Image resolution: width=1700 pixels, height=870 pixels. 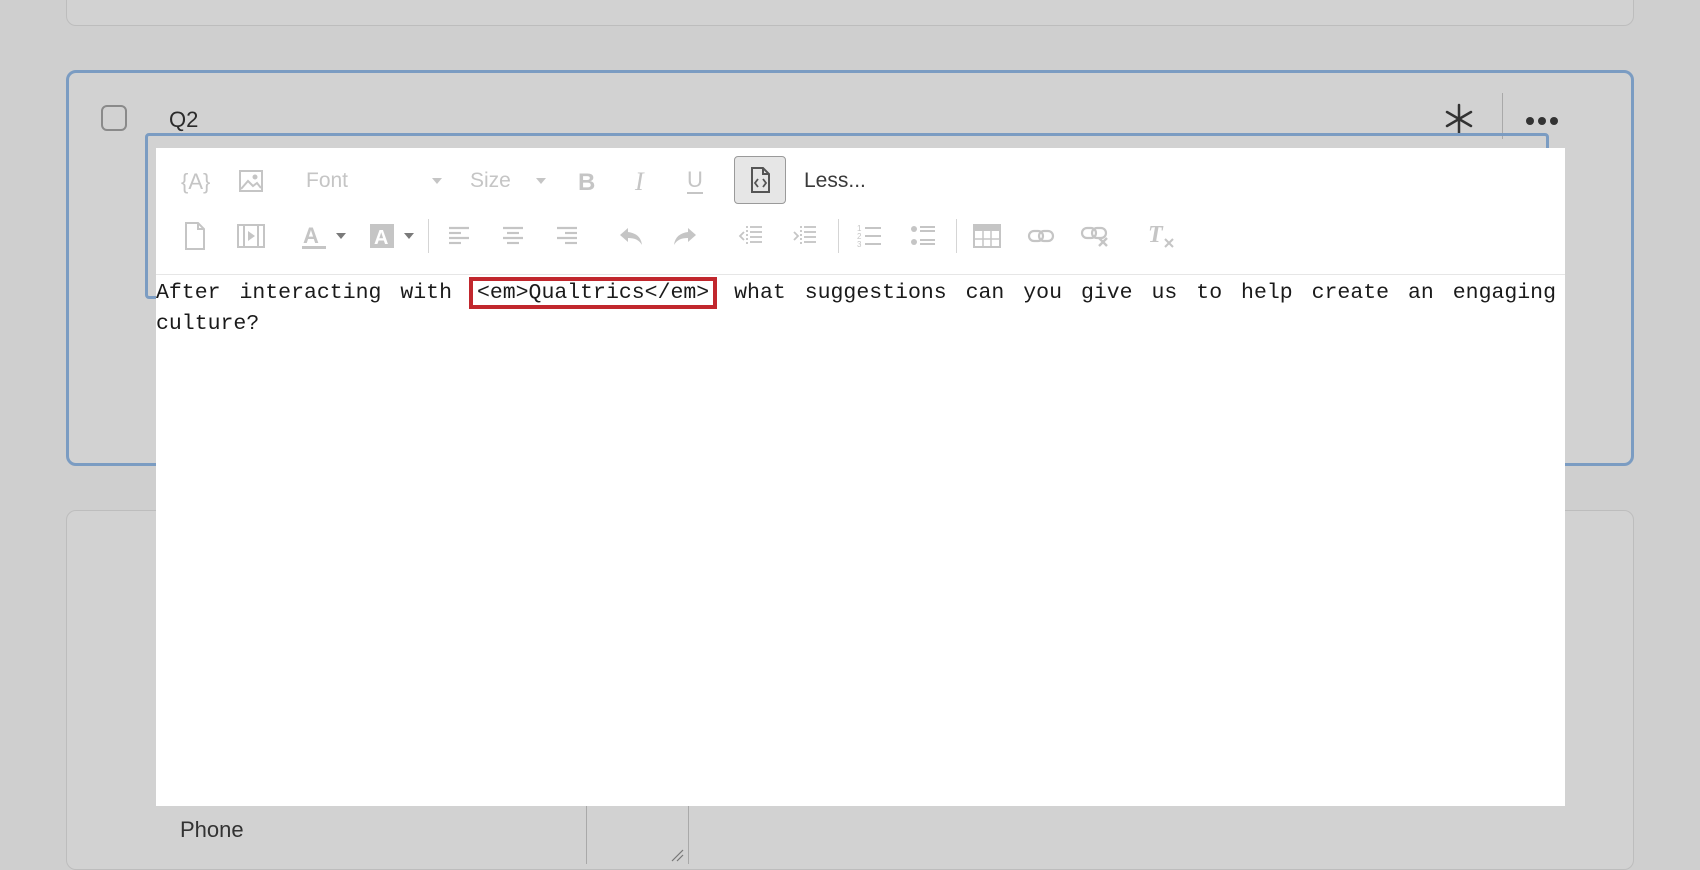 I want to click on piped-text-icon: {A}, so click(x=195, y=181).